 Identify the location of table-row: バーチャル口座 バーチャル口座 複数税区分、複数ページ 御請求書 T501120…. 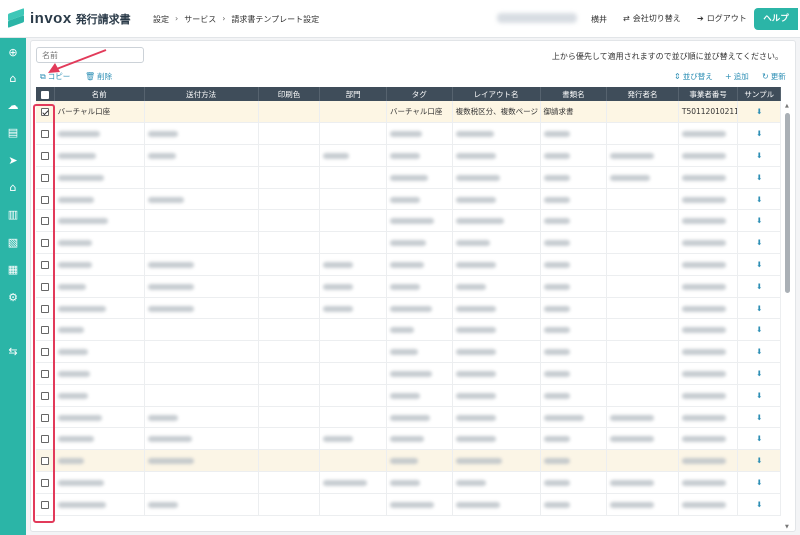
(408, 112).